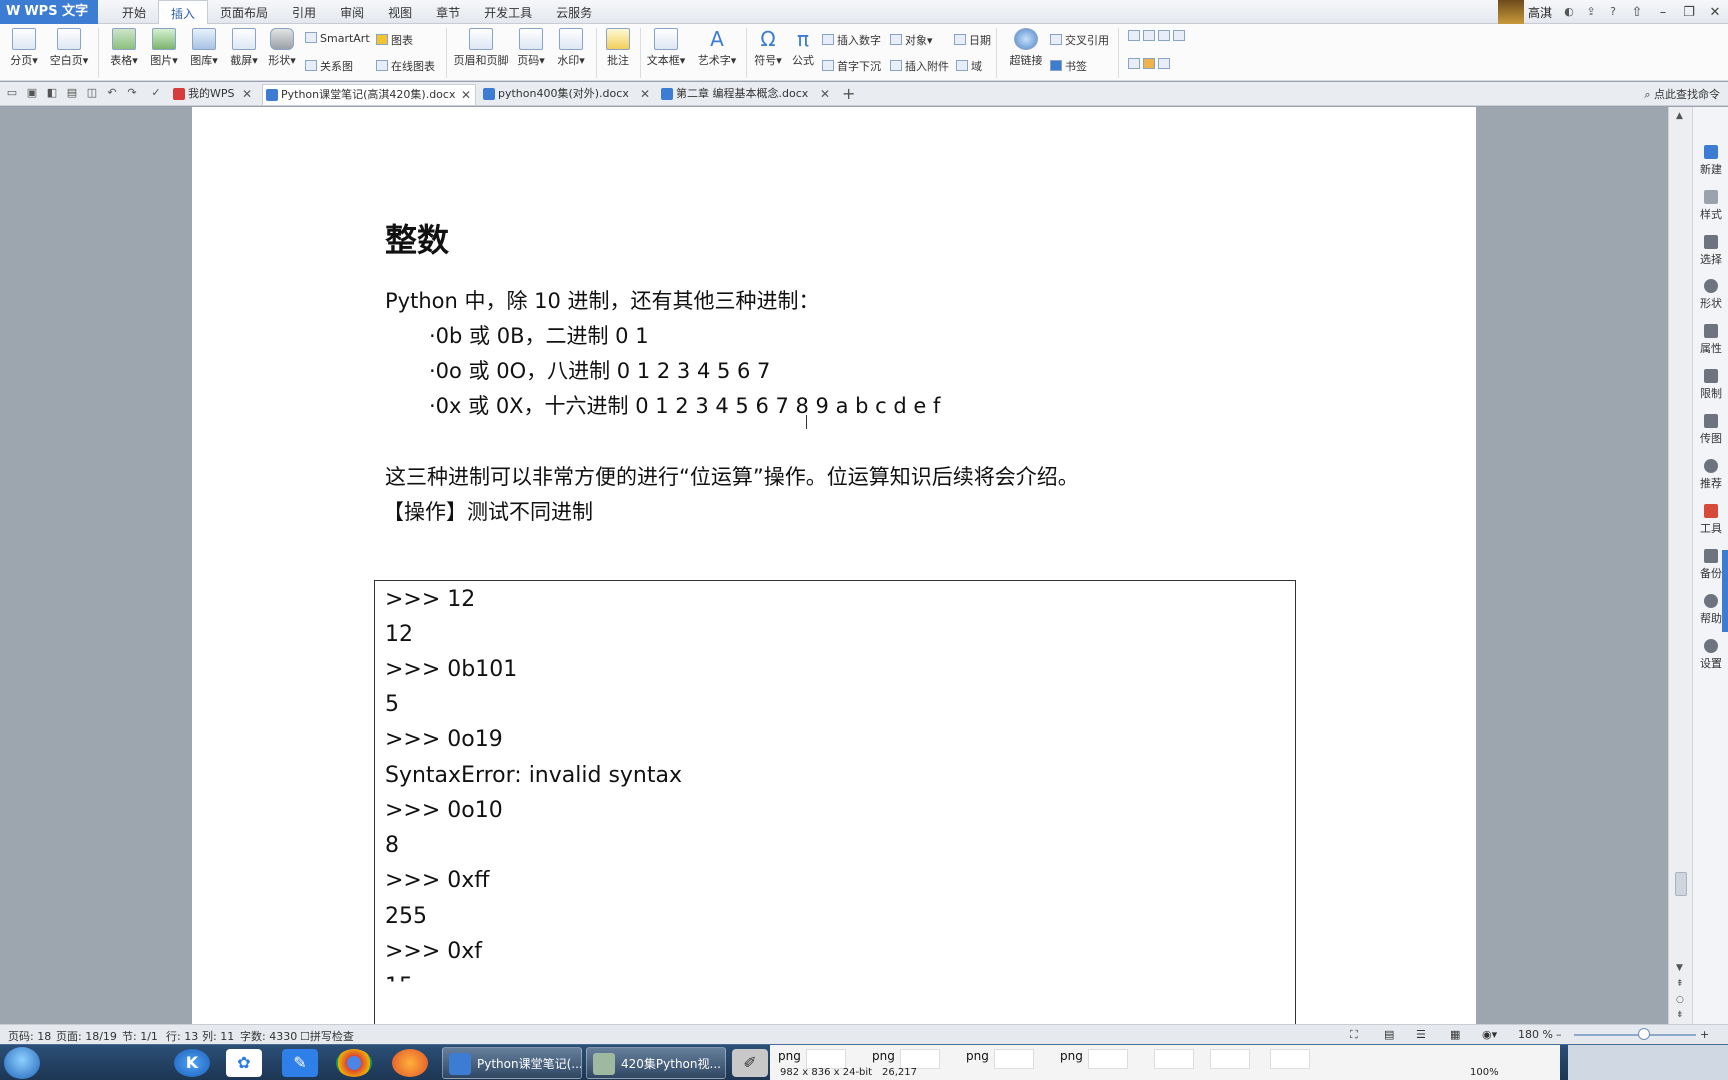 The height and width of the screenshot is (1080, 1728). I want to click on skin-icon: ◐, so click(1569, 12).